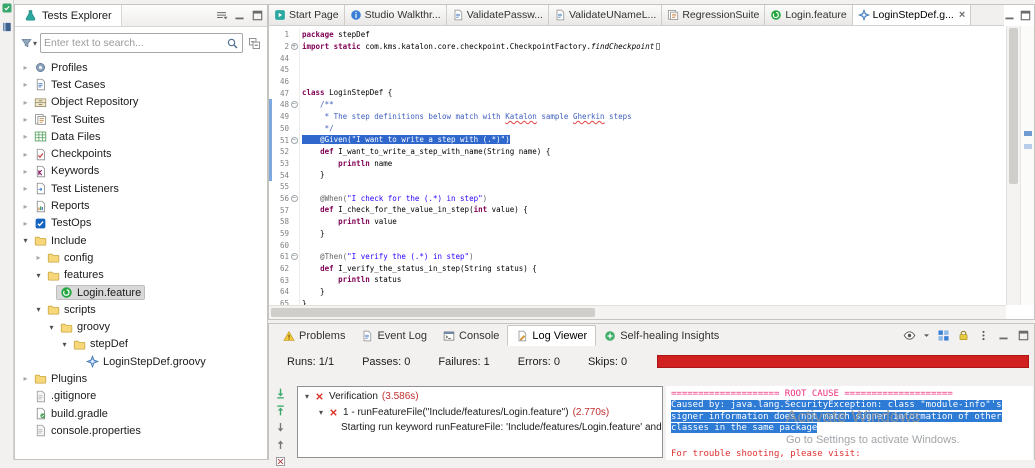  What do you see at coordinates (7, 8) in the screenshot?
I see `tests-explorer-minimized-icon` at bounding box center [7, 8].